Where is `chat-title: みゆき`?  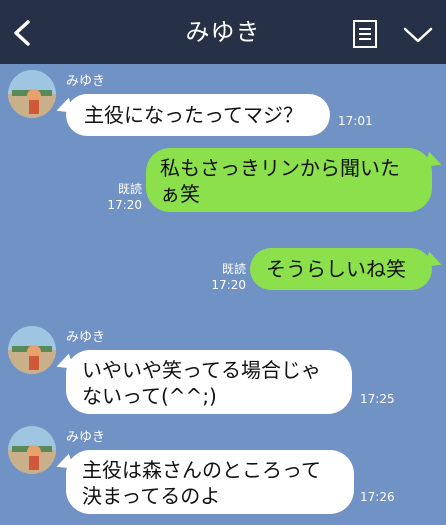 chat-title: みゆき is located at coordinates (223, 32).